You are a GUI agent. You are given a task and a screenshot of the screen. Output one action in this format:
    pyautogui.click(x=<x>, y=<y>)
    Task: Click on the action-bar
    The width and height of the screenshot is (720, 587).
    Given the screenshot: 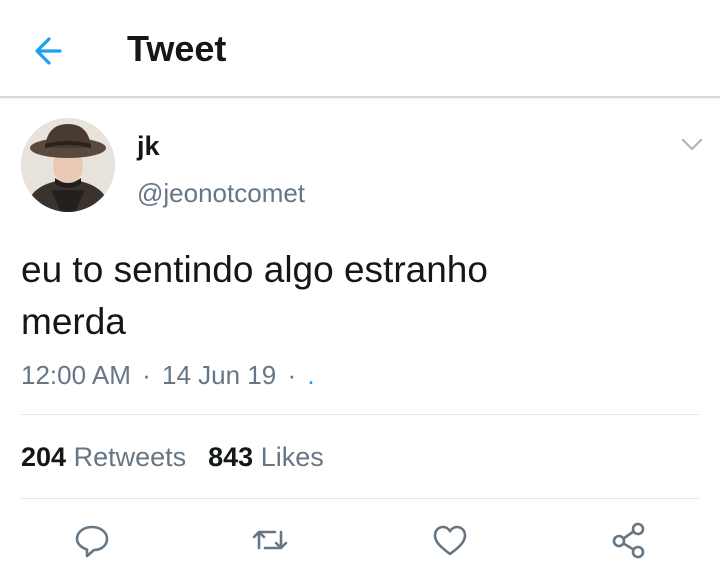 What is the action you would take?
    pyautogui.click(x=360, y=541)
    